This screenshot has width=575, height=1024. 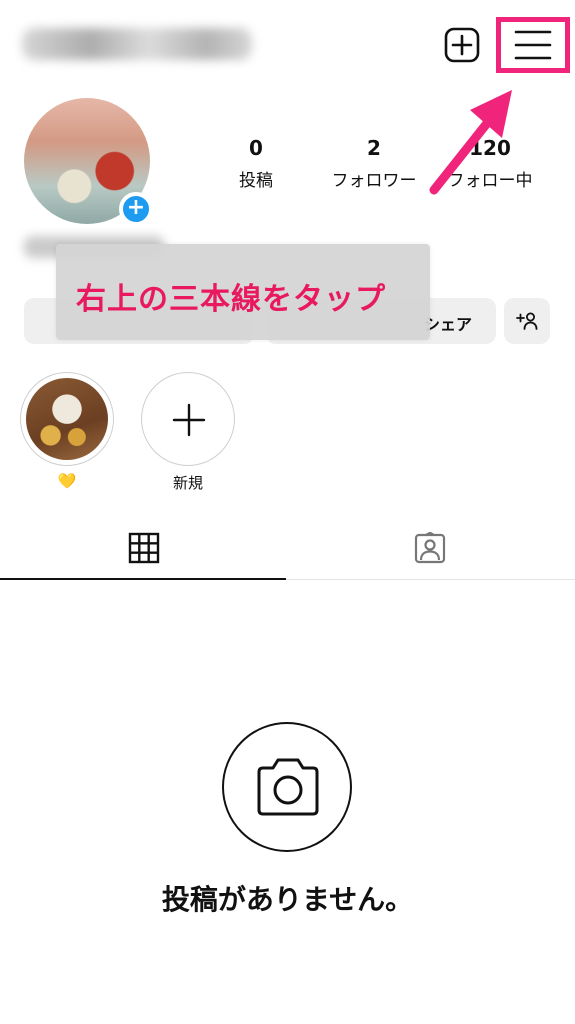 What do you see at coordinates (256, 181) in the screenshot?
I see `stat-posts-label: 投稿` at bounding box center [256, 181].